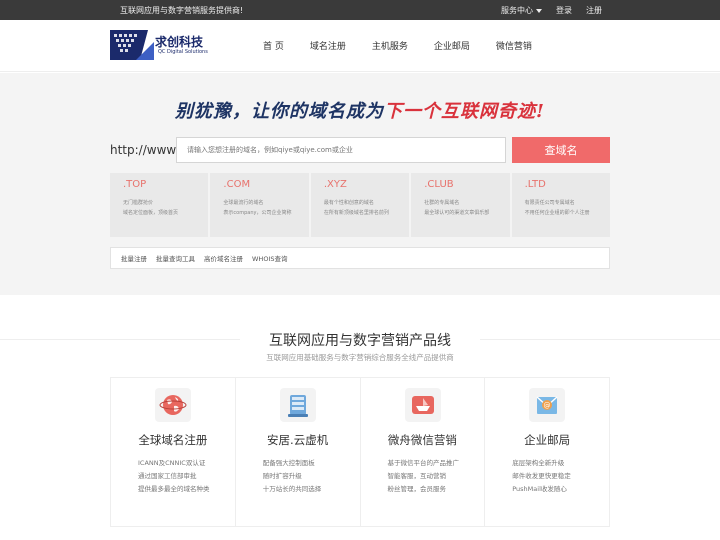  Describe the element at coordinates (549, 203) in the screenshot. I see `tld-desc: 有限责任公司专属域名` at that location.